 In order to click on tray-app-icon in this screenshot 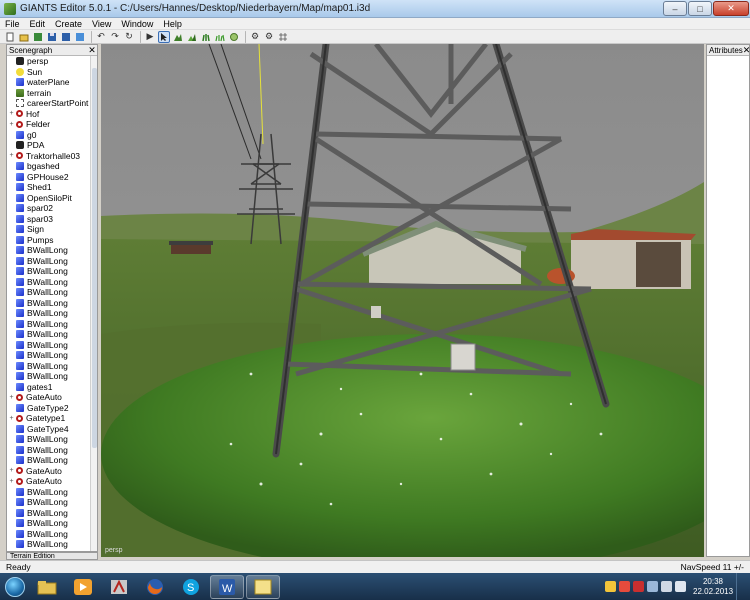, I will do `click(624, 586)`.